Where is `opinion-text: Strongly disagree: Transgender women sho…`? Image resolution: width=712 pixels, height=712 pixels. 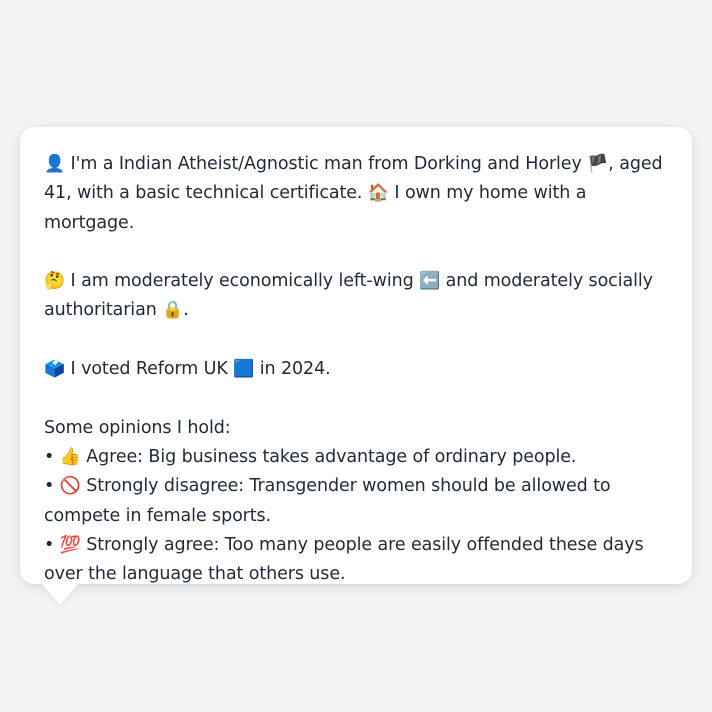 opinion-text: Strongly disagree: Transgender women sho… is located at coordinates (327, 501).